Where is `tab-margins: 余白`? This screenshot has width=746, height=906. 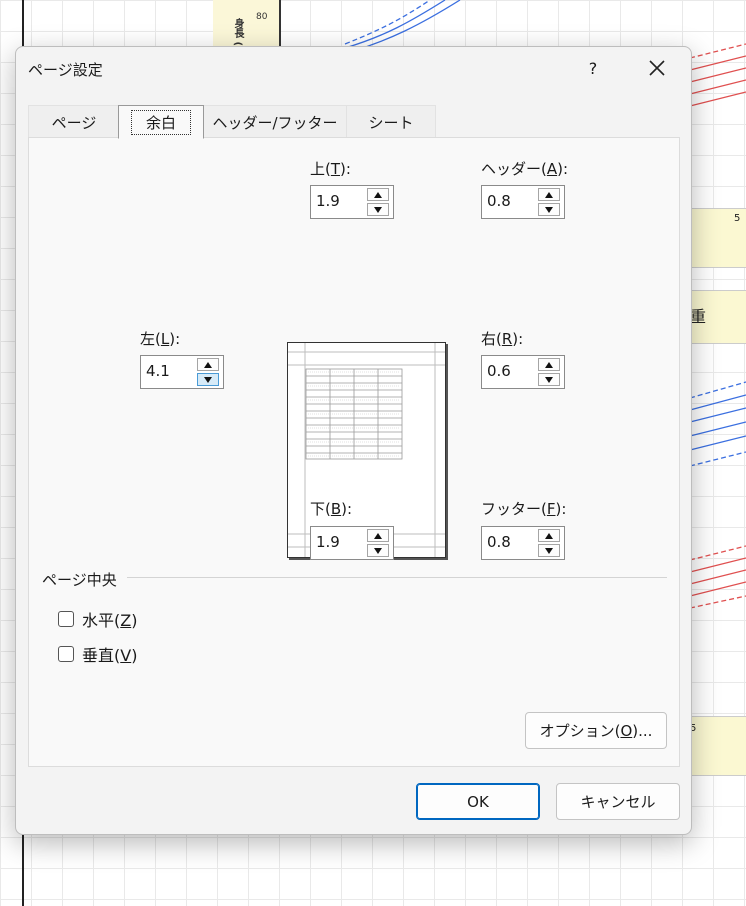 tab-margins: 余白 is located at coordinates (161, 122).